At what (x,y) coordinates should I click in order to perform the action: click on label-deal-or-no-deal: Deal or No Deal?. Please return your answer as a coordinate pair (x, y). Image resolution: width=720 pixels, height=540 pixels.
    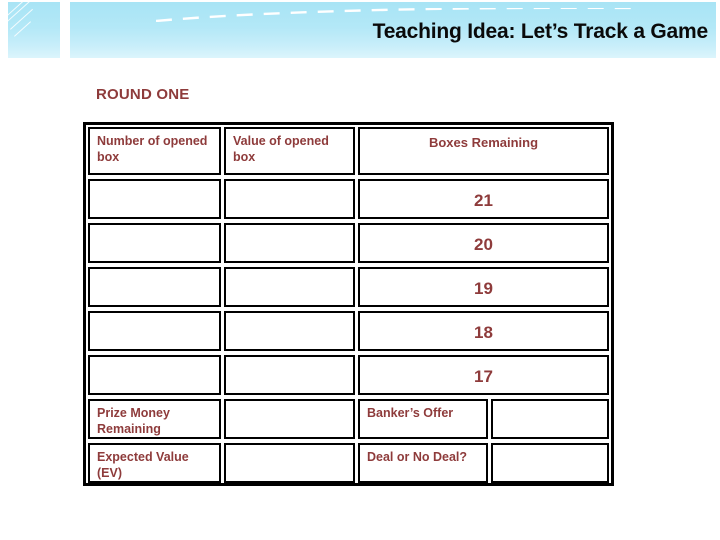
    Looking at the image, I should click on (423, 463).